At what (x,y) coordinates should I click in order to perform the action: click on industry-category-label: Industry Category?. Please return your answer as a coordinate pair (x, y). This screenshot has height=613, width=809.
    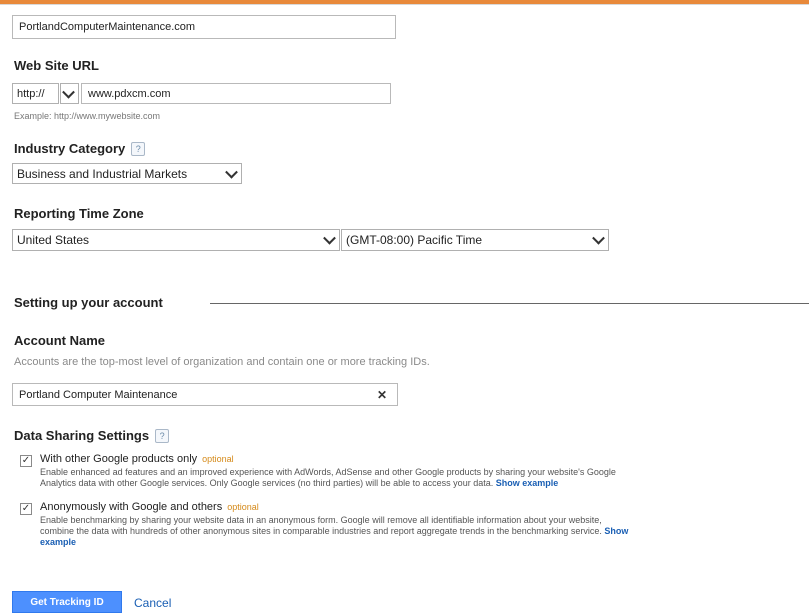
    Looking at the image, I should click on (80, 148).